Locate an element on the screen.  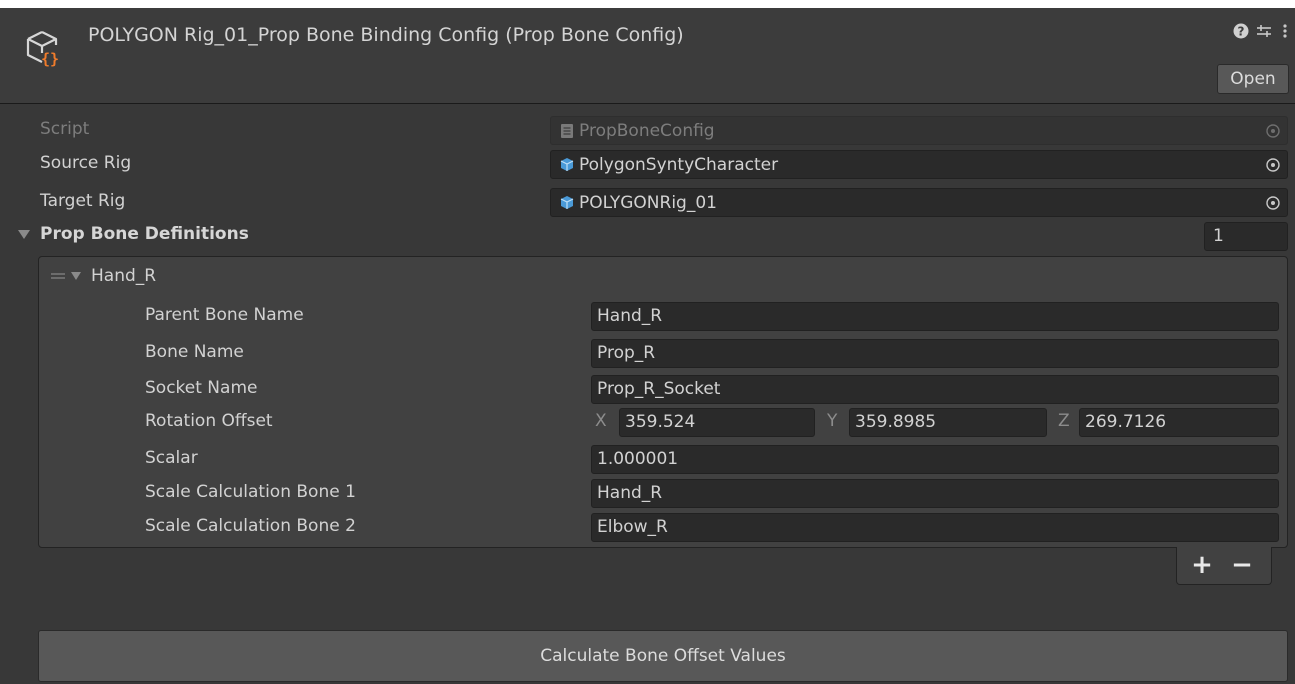
array-size-field: 1 is located at coordinates (1246, 236).